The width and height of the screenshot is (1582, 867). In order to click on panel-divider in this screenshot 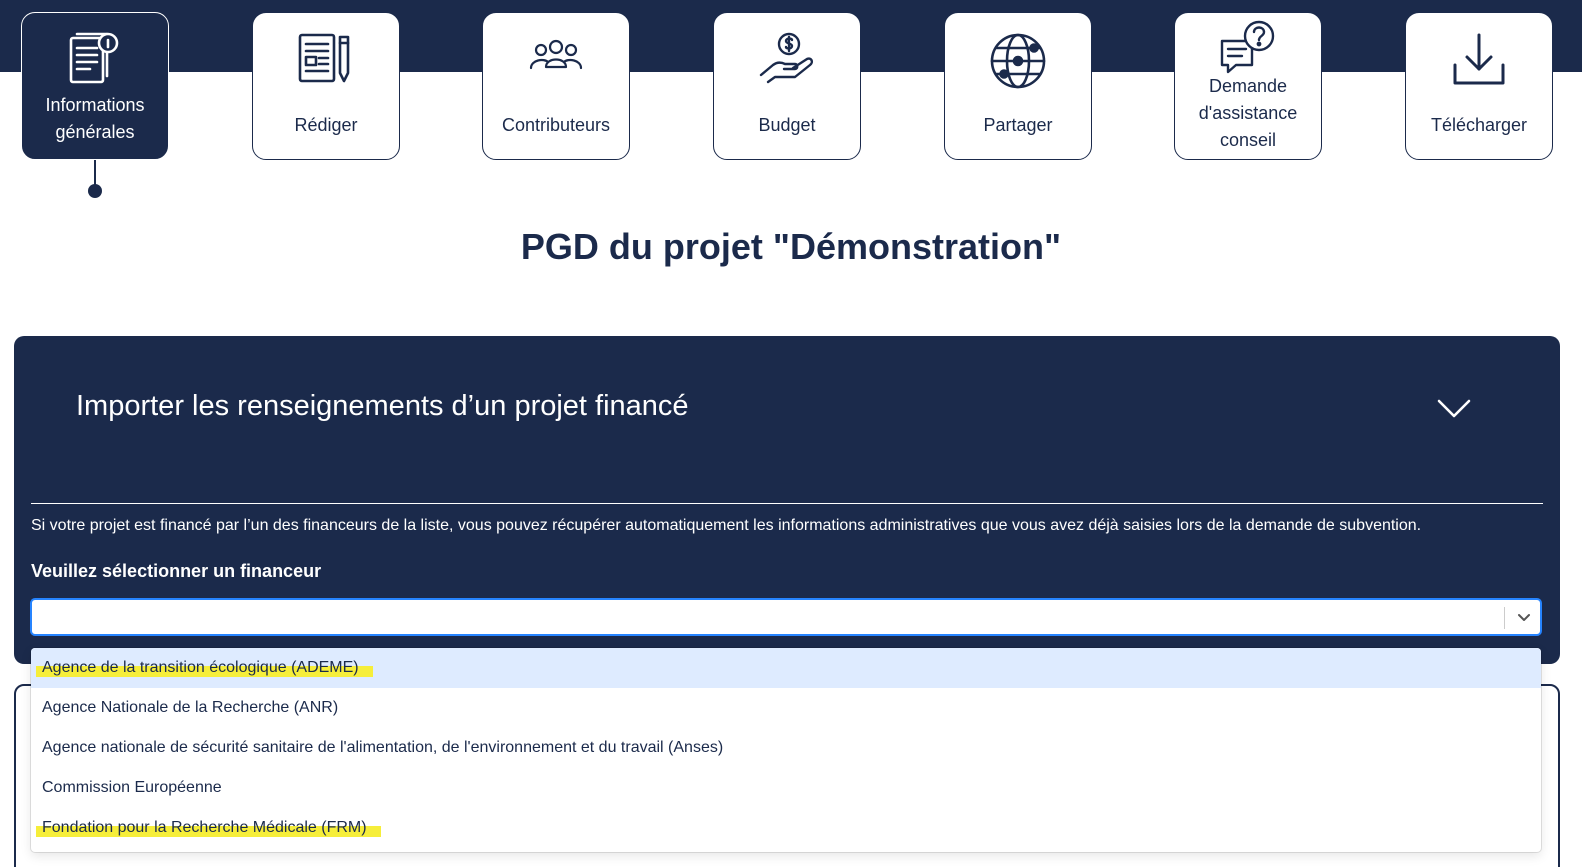, I will do `click(787, 503)`.